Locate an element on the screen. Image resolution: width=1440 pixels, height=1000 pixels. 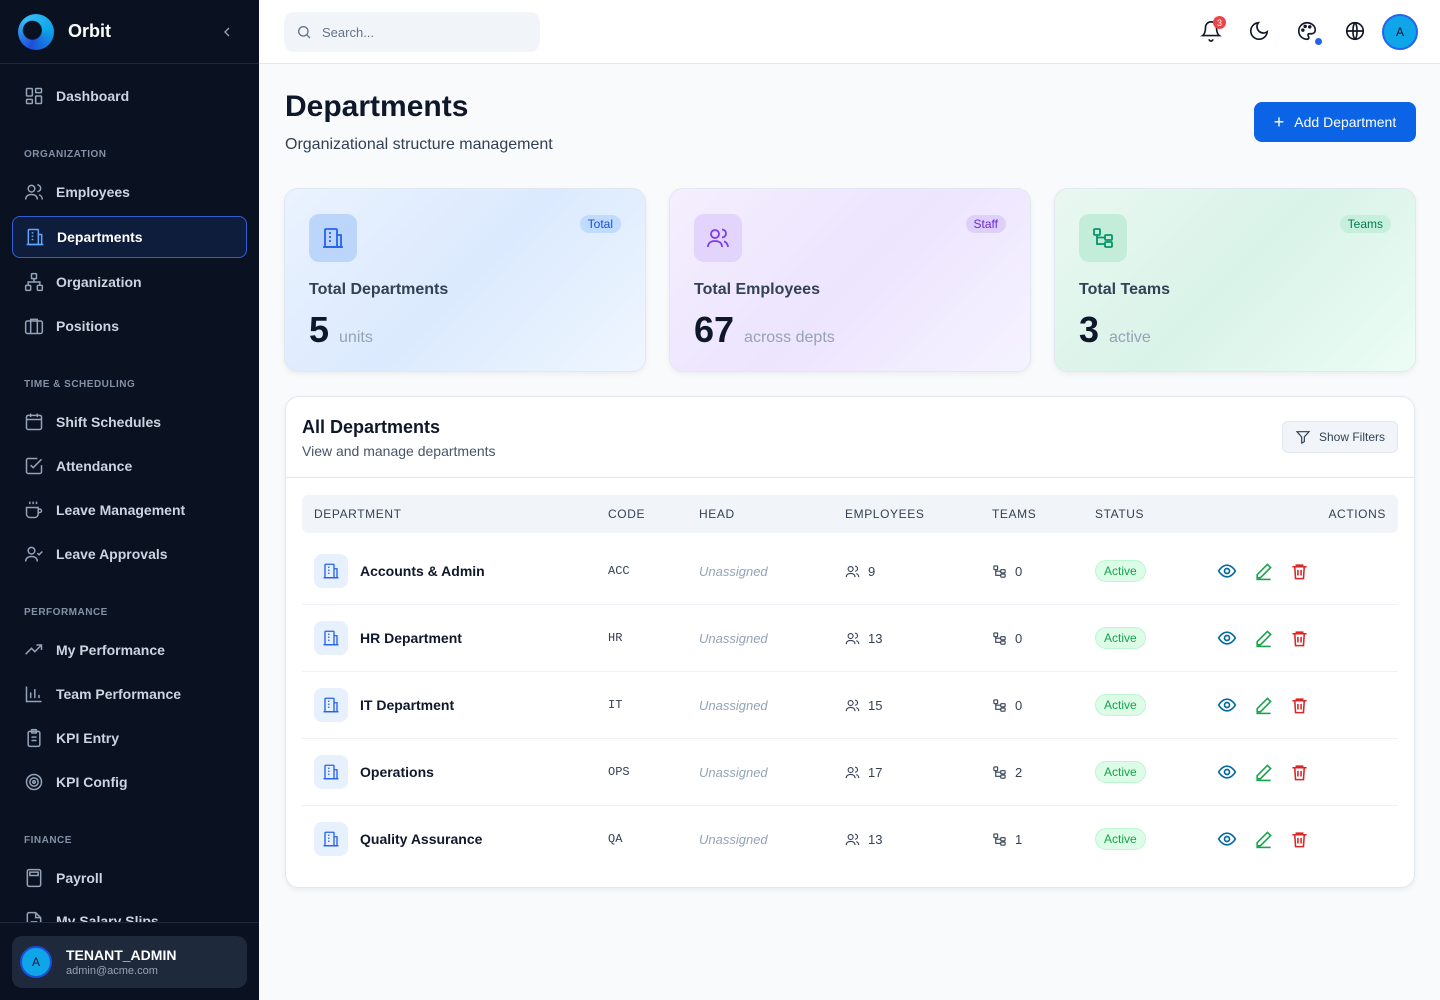
sidebar-item-dashboard: Dashboard is located at coordinates (129, 96).